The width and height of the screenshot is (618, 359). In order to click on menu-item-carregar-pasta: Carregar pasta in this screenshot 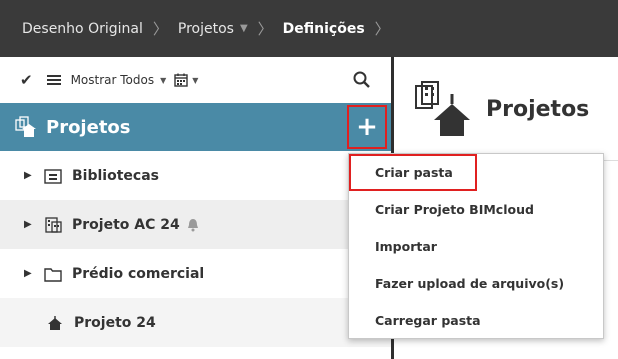, I will do `click(476, 320)`.